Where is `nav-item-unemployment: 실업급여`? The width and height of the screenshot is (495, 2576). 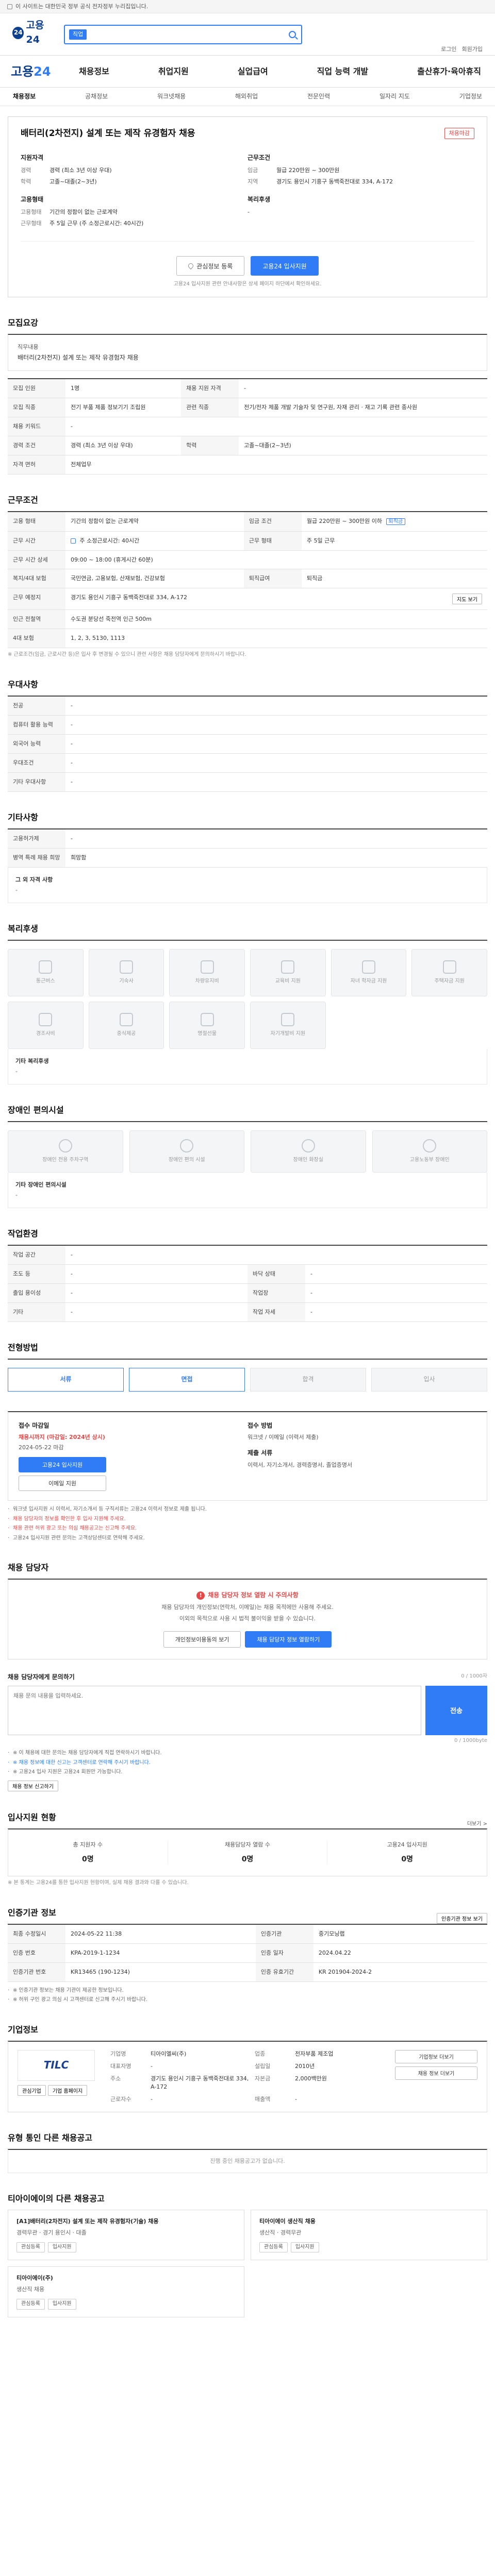 nav-item-unemployment: 실업급여 is located at coordinates (253, 71).